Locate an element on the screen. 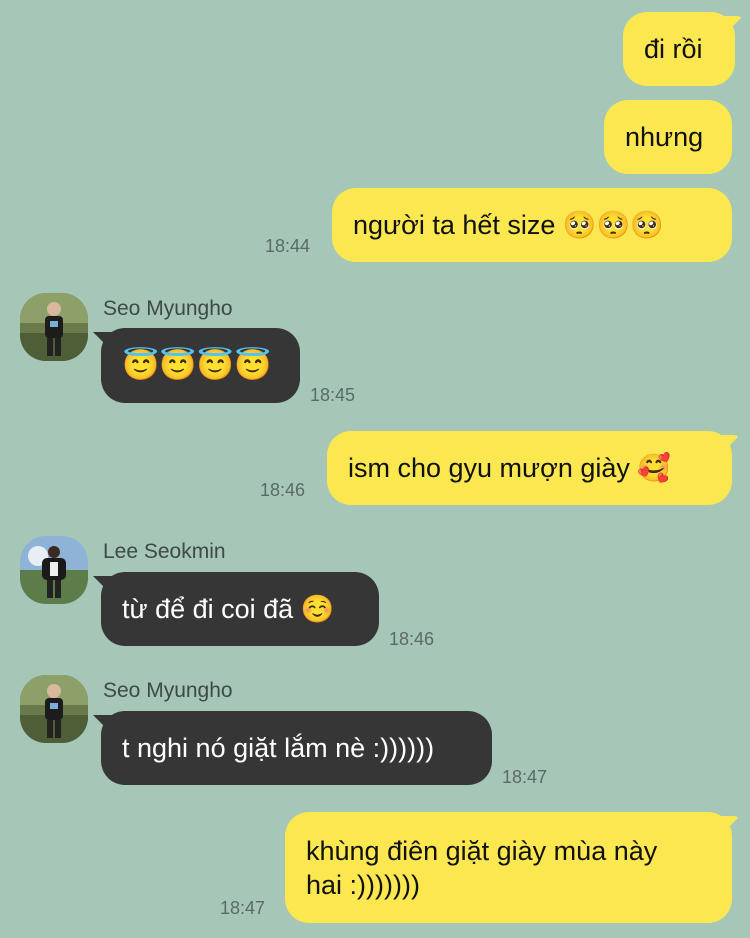 The height and width of the screenshot is (938, 750). outgoing-message: ism cho gyu mượn giày 🥰 is located at coordinates (529, 468).